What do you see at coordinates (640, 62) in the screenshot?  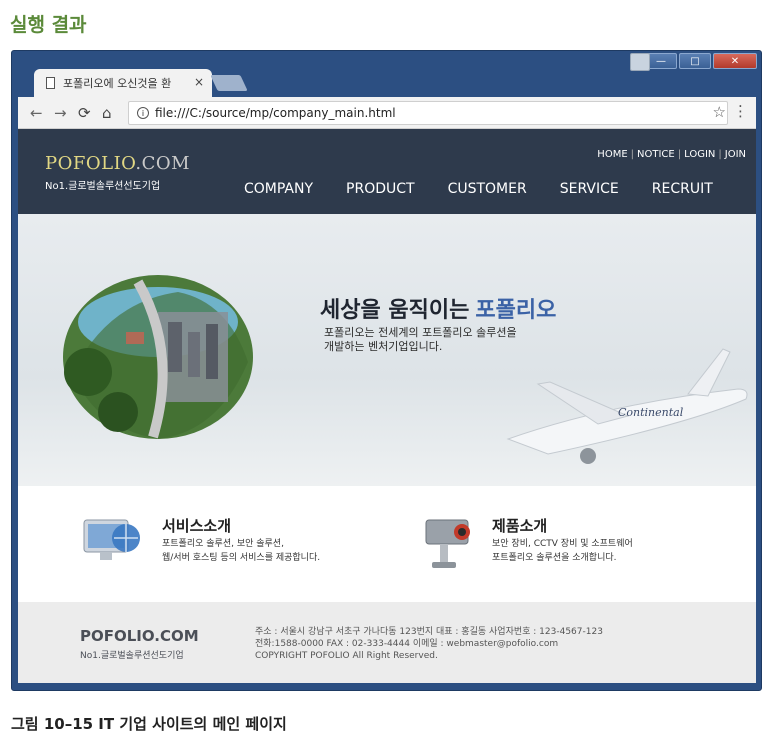 I see `user-icon` at bounding box center [640, 62].